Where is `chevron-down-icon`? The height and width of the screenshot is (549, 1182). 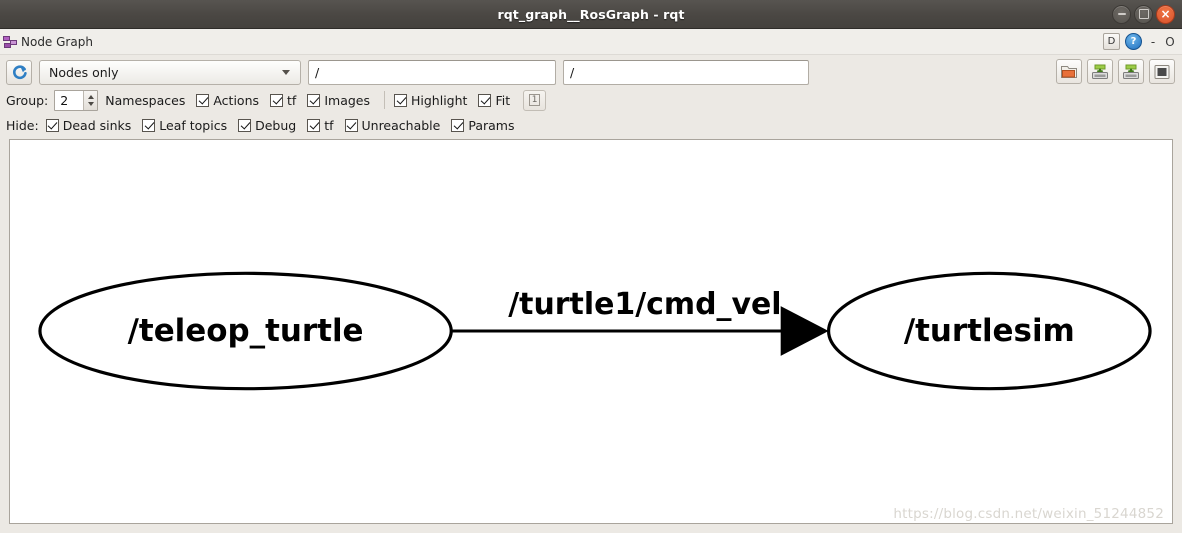
chevron-down-icon is located at coordinates (286, 72).